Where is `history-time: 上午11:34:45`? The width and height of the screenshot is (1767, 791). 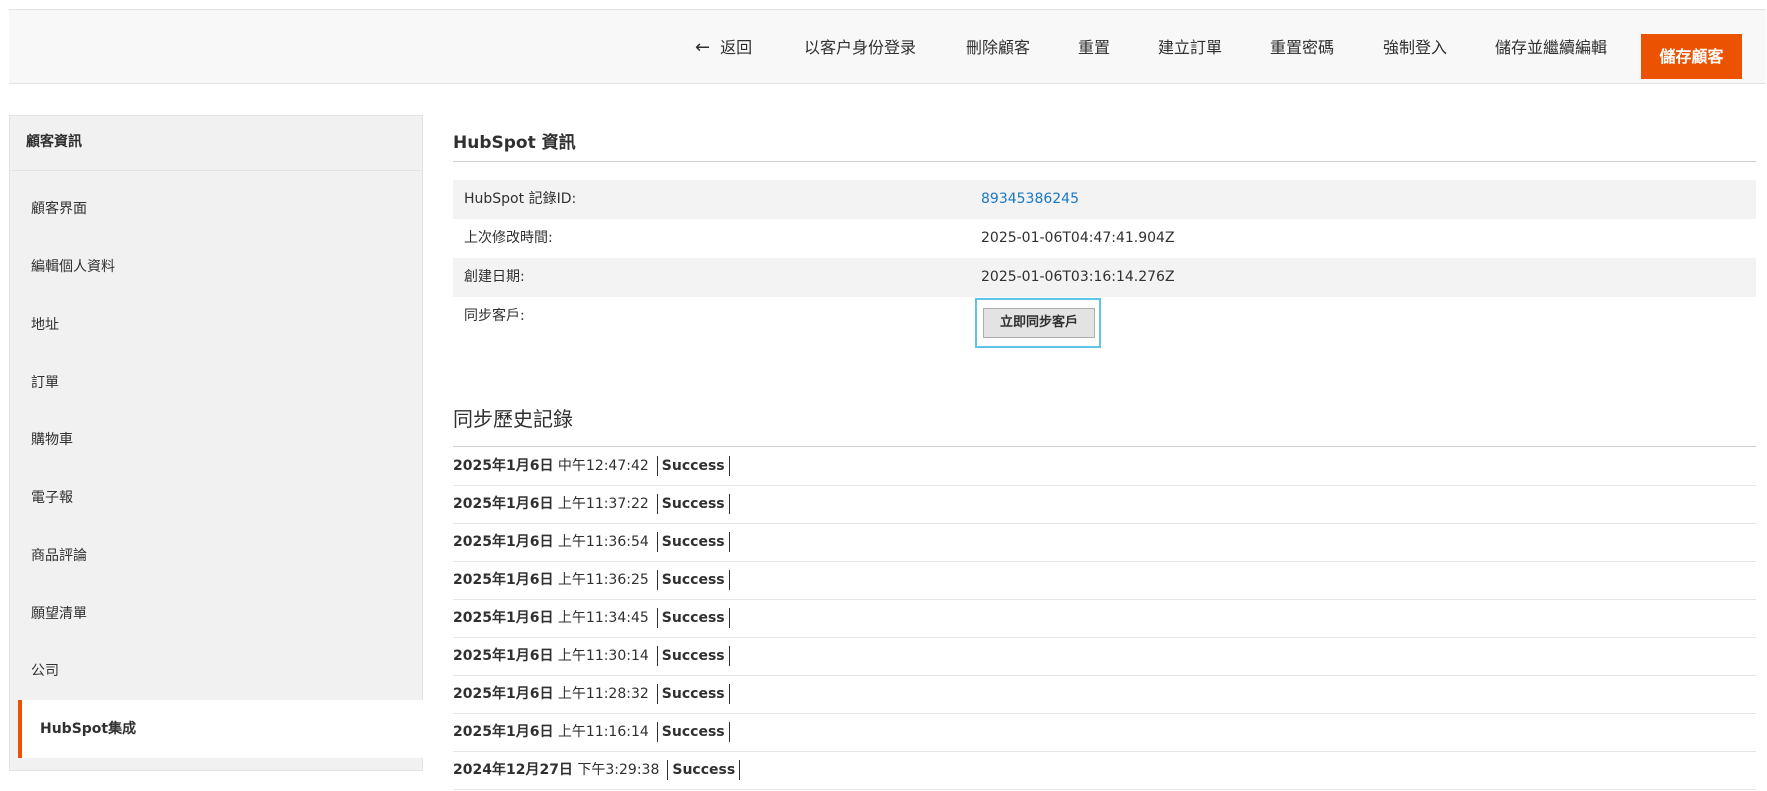
history-time: 上午11:34:45 is located at coordinates (603, 618).